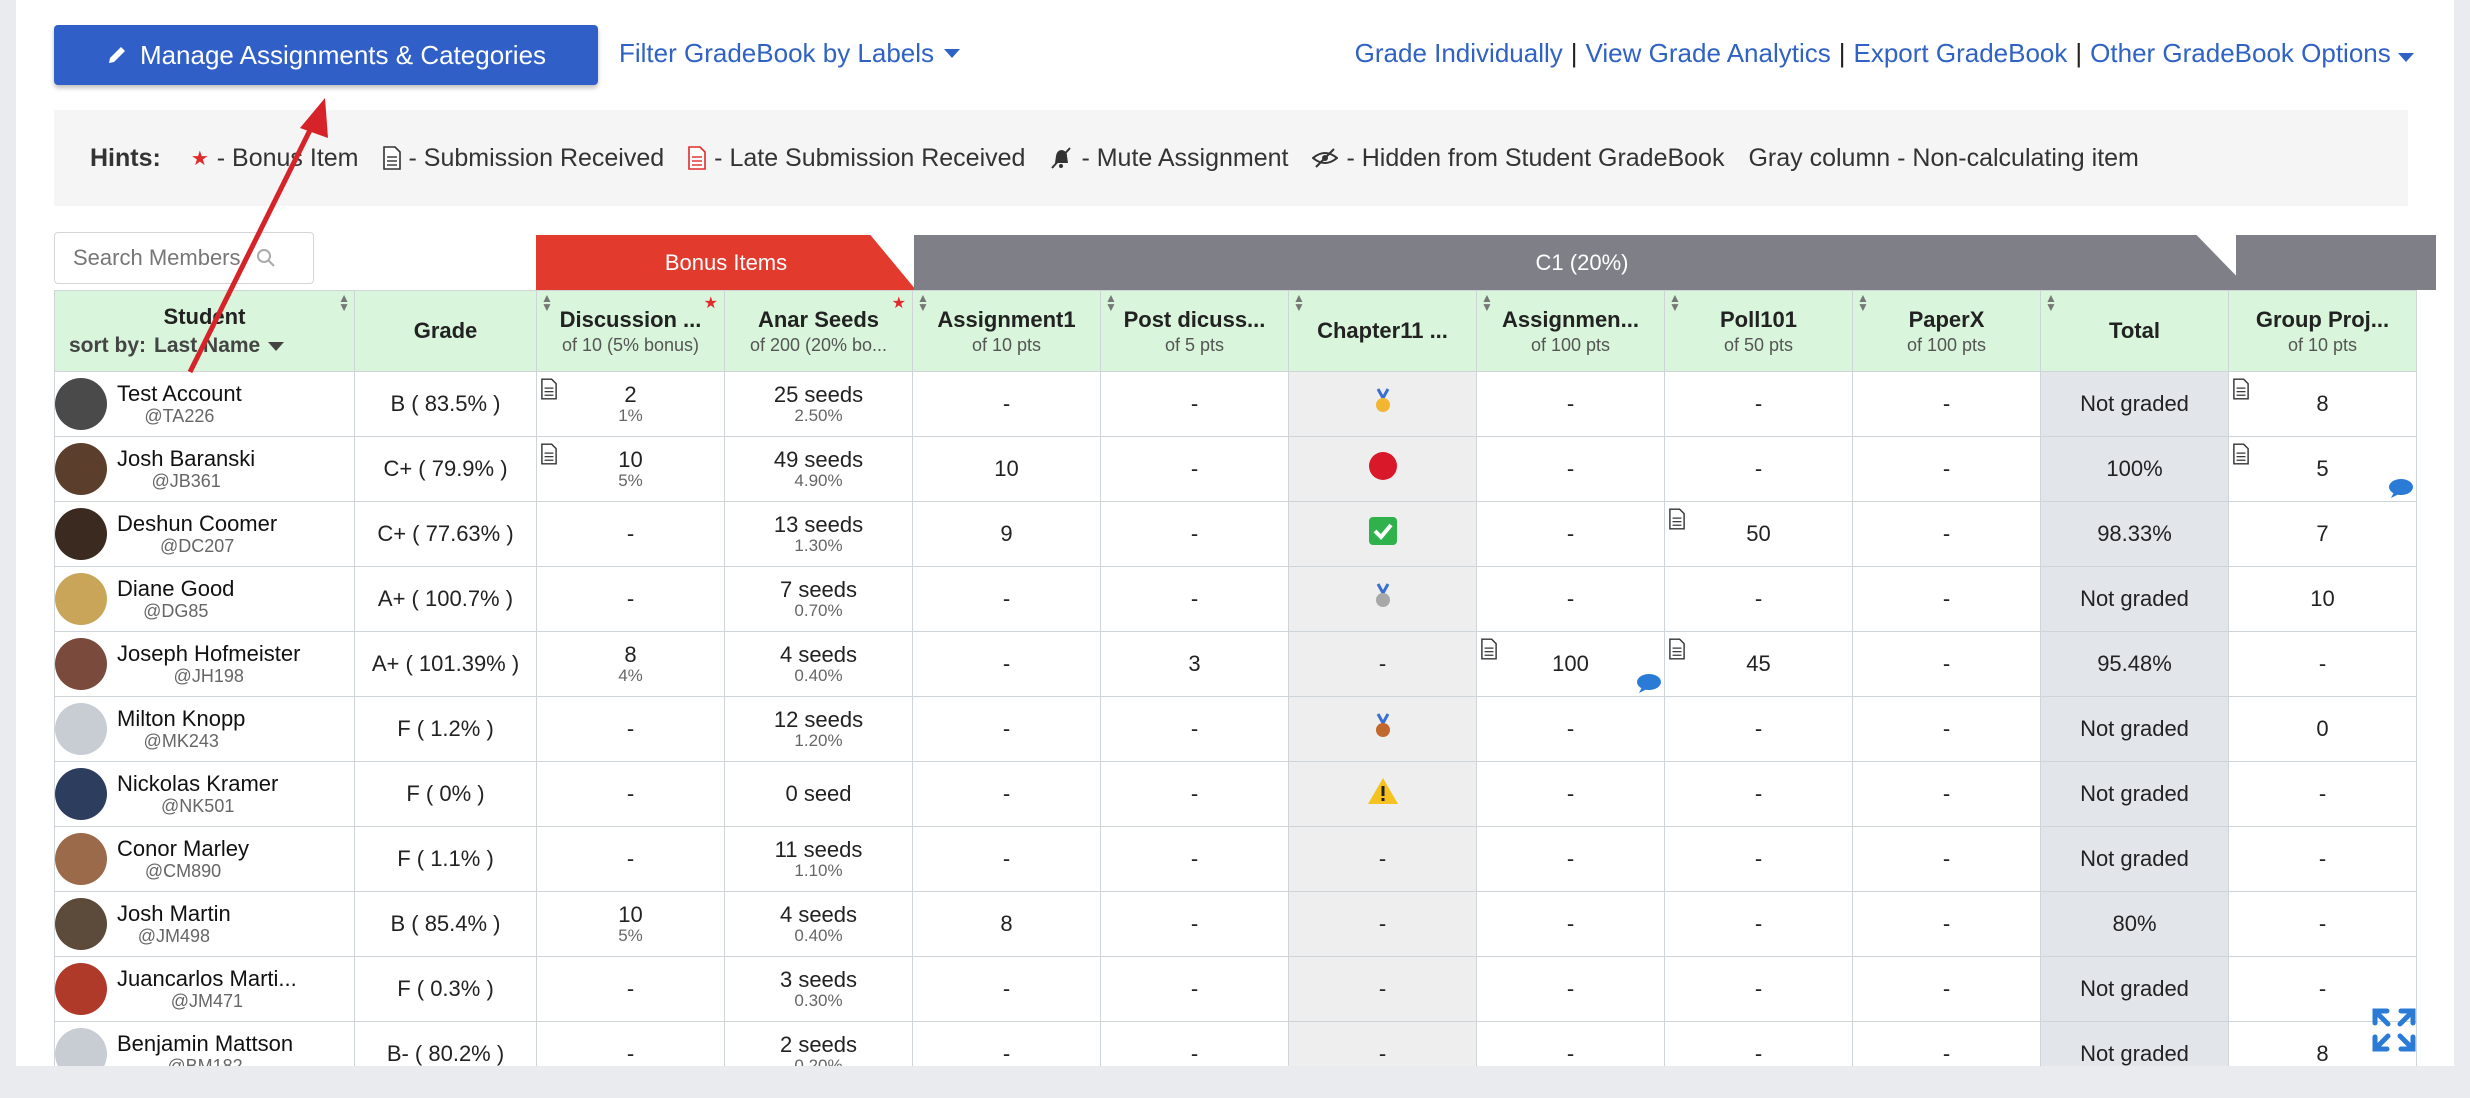 The width and height of the screenshot is (2470, 1098). What do you see at coordinates (818, 989) in the screenshot?
I see `anar-seeds-cell: 3 seeds 0.30%` at bounding box center [818, 989].